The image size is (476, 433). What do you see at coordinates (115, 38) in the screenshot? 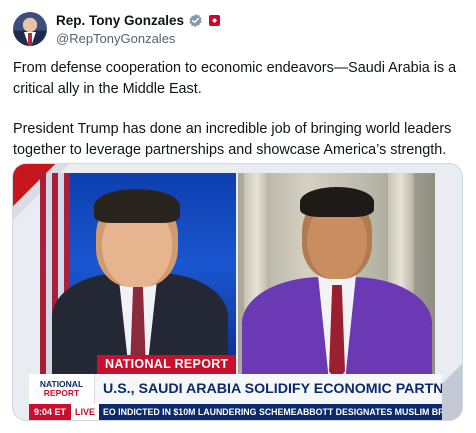
I see `author-handle: @RepTonyGonzales` at bounding box center [115, 38].